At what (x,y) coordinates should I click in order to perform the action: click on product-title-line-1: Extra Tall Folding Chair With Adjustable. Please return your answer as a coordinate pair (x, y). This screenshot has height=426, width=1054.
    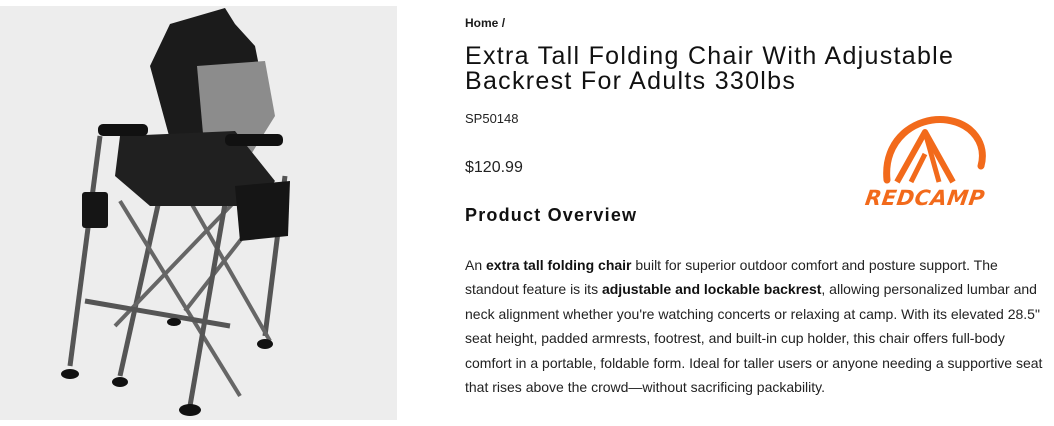
    Looking at the image, I should click on (710, 56).